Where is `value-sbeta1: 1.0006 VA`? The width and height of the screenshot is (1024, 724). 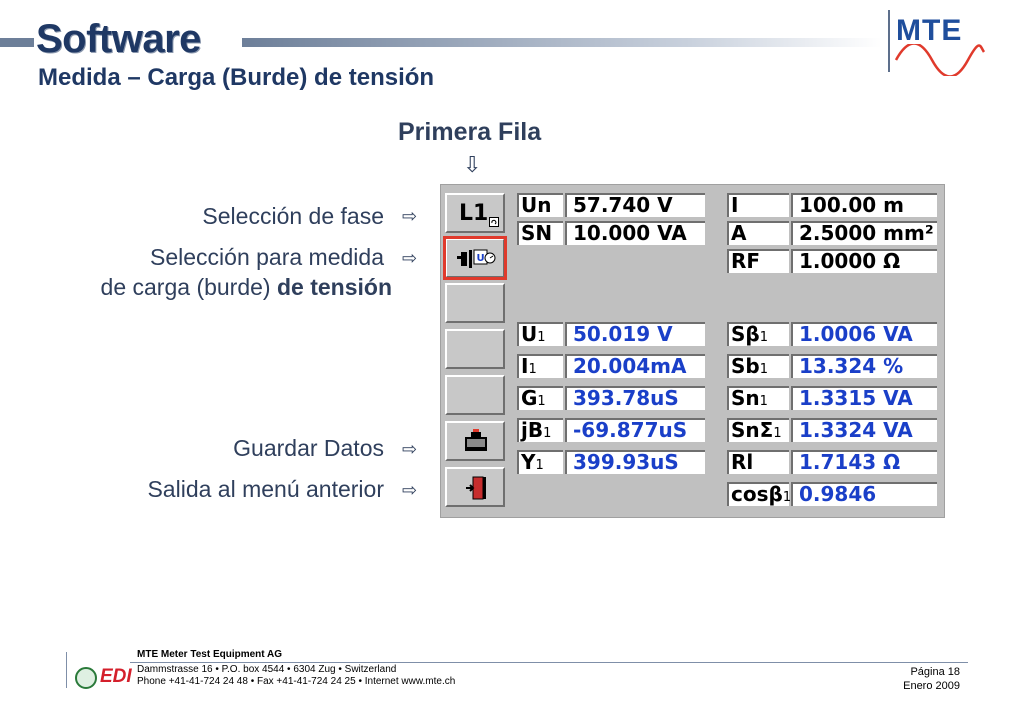 value-sbeta1: 1.0006 VA is located at coordinates (864, 334).